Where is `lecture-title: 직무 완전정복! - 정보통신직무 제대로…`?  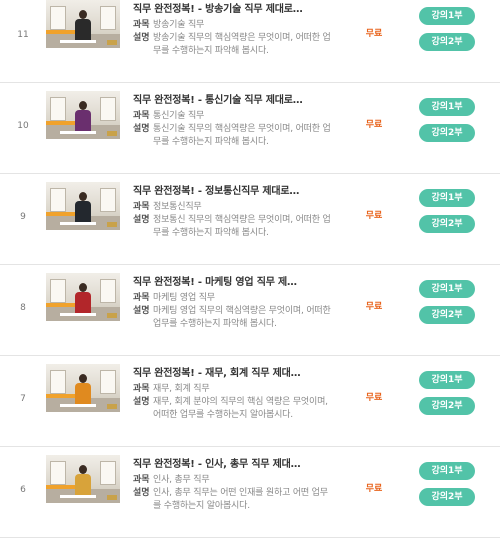
lecture-title: 직무 완전정복! - 정보통신직무 제대로… is located at coordinates (233, 189).